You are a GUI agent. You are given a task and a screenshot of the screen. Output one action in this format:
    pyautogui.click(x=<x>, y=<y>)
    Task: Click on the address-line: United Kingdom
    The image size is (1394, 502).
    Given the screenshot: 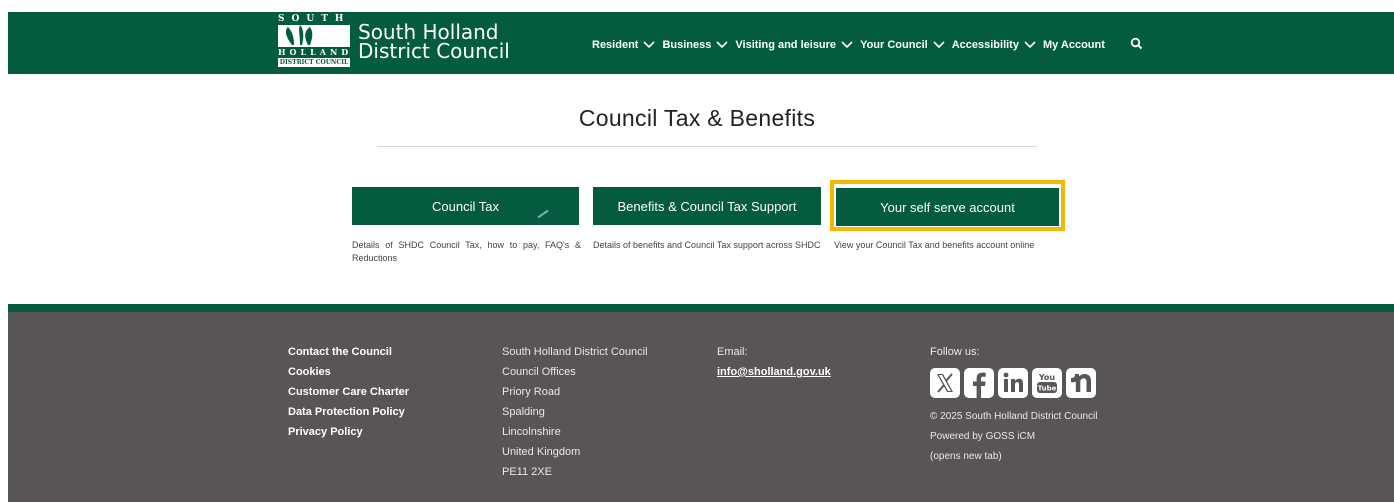 What is the action you would take?
    pyautogui.click(x=541, y=452)
    